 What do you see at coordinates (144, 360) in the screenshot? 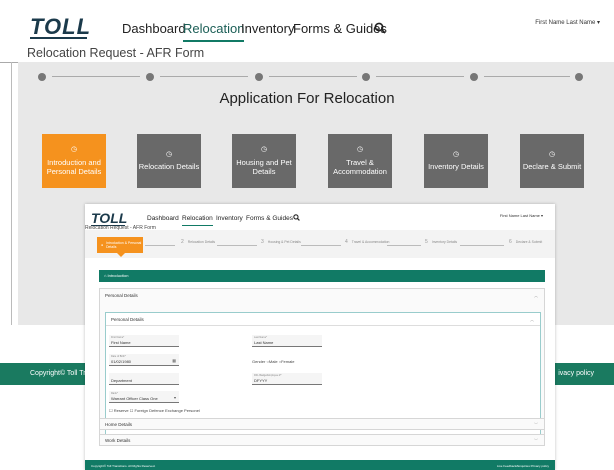
I see `dob-field: Date of Birth* 01/02/1980 ▦` at bounding box center [144, 360].